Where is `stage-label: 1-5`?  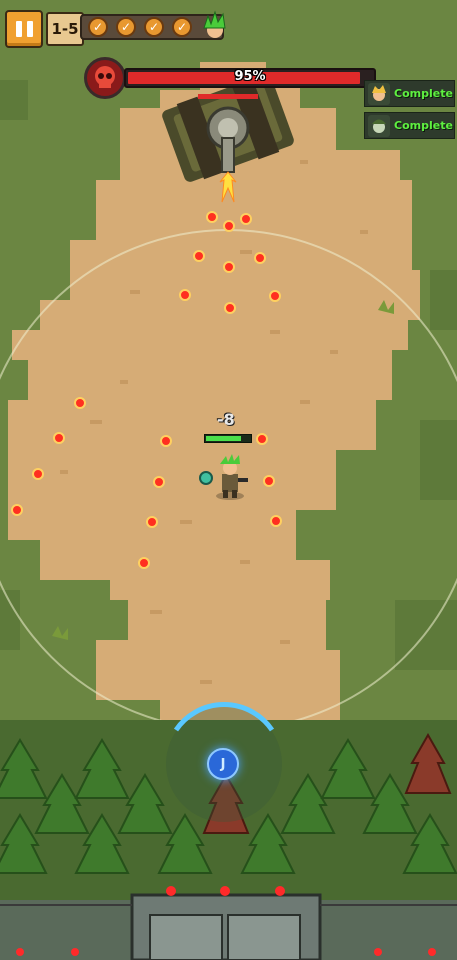 stage-label: 1-5 is located at coordinates (65, 29).